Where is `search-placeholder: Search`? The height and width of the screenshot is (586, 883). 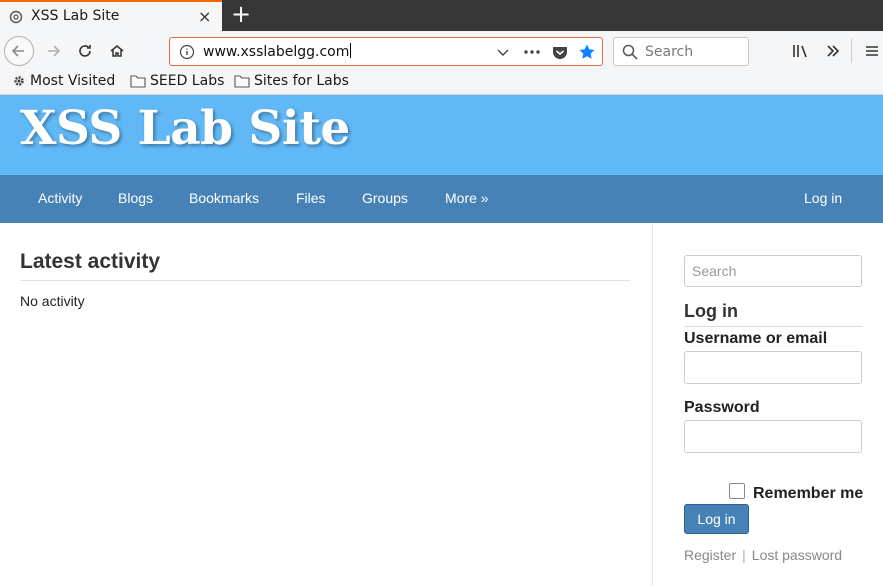 search-placeholder: Search is located at coordinates (669, 52).